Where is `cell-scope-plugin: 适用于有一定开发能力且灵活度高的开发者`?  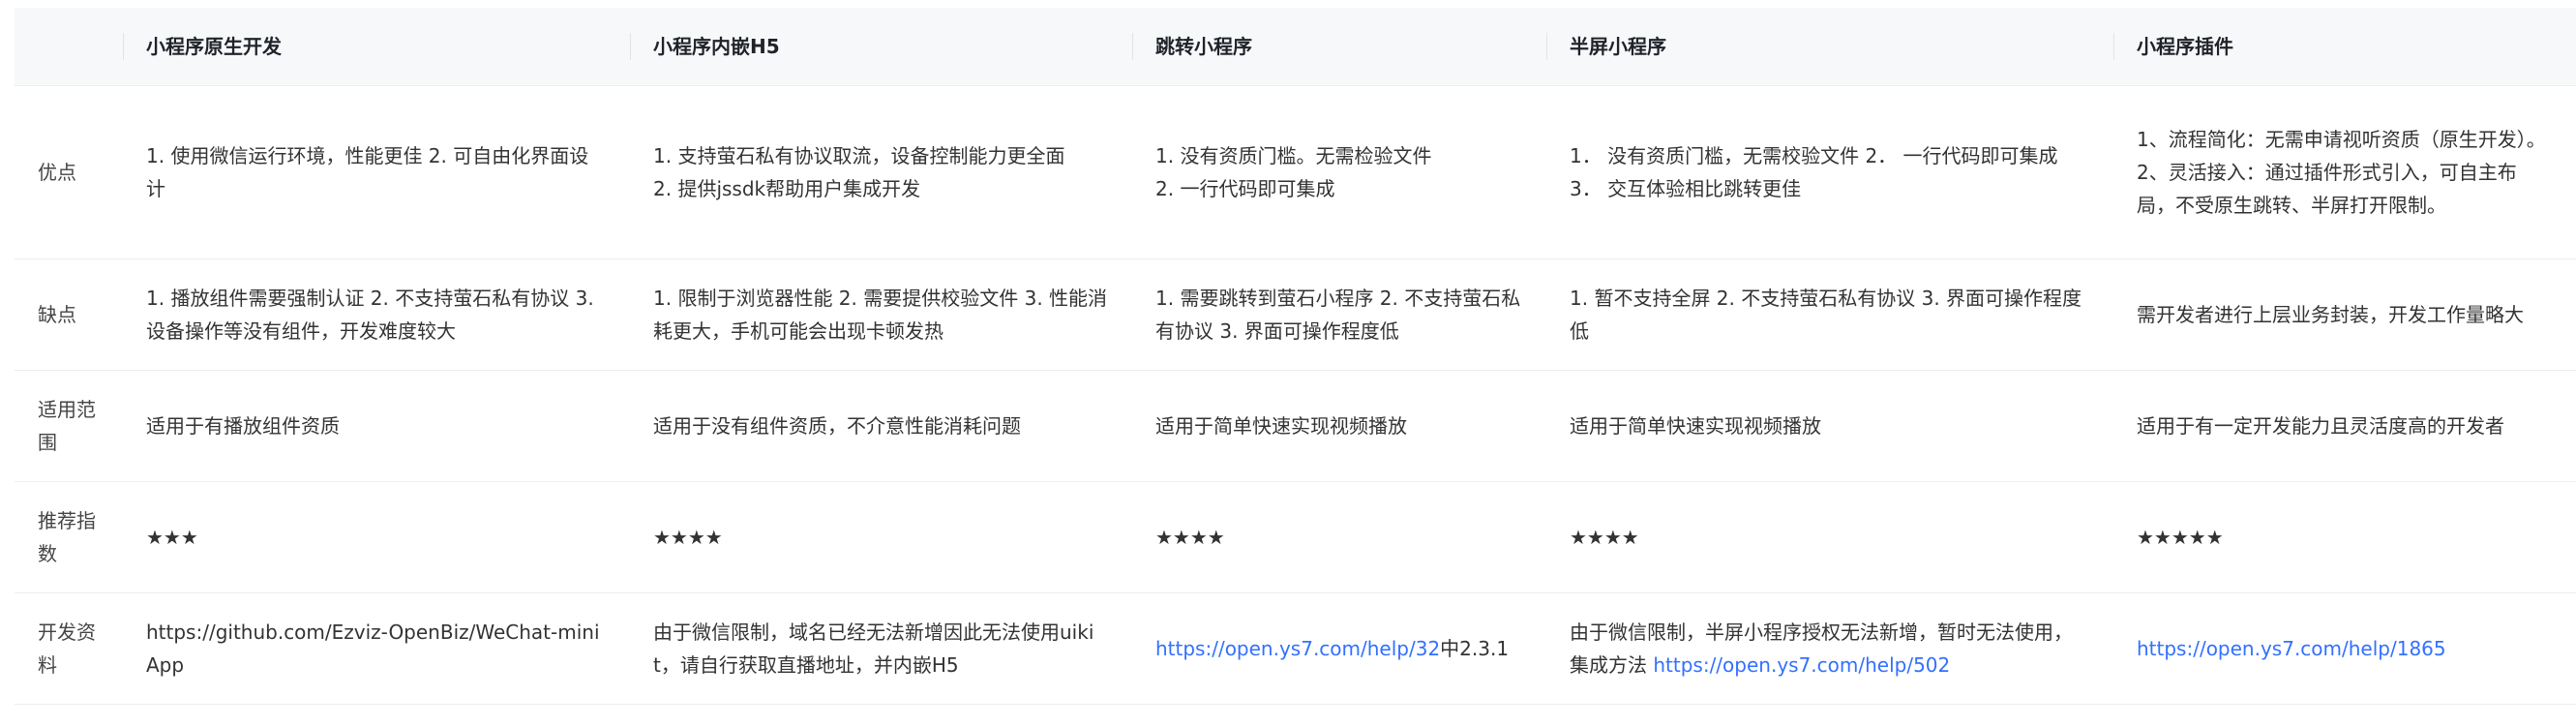 cell-scope-plugin: 适用于有一定开发能力且灵活度高的开发者 is located at coordinates (2344, 426).